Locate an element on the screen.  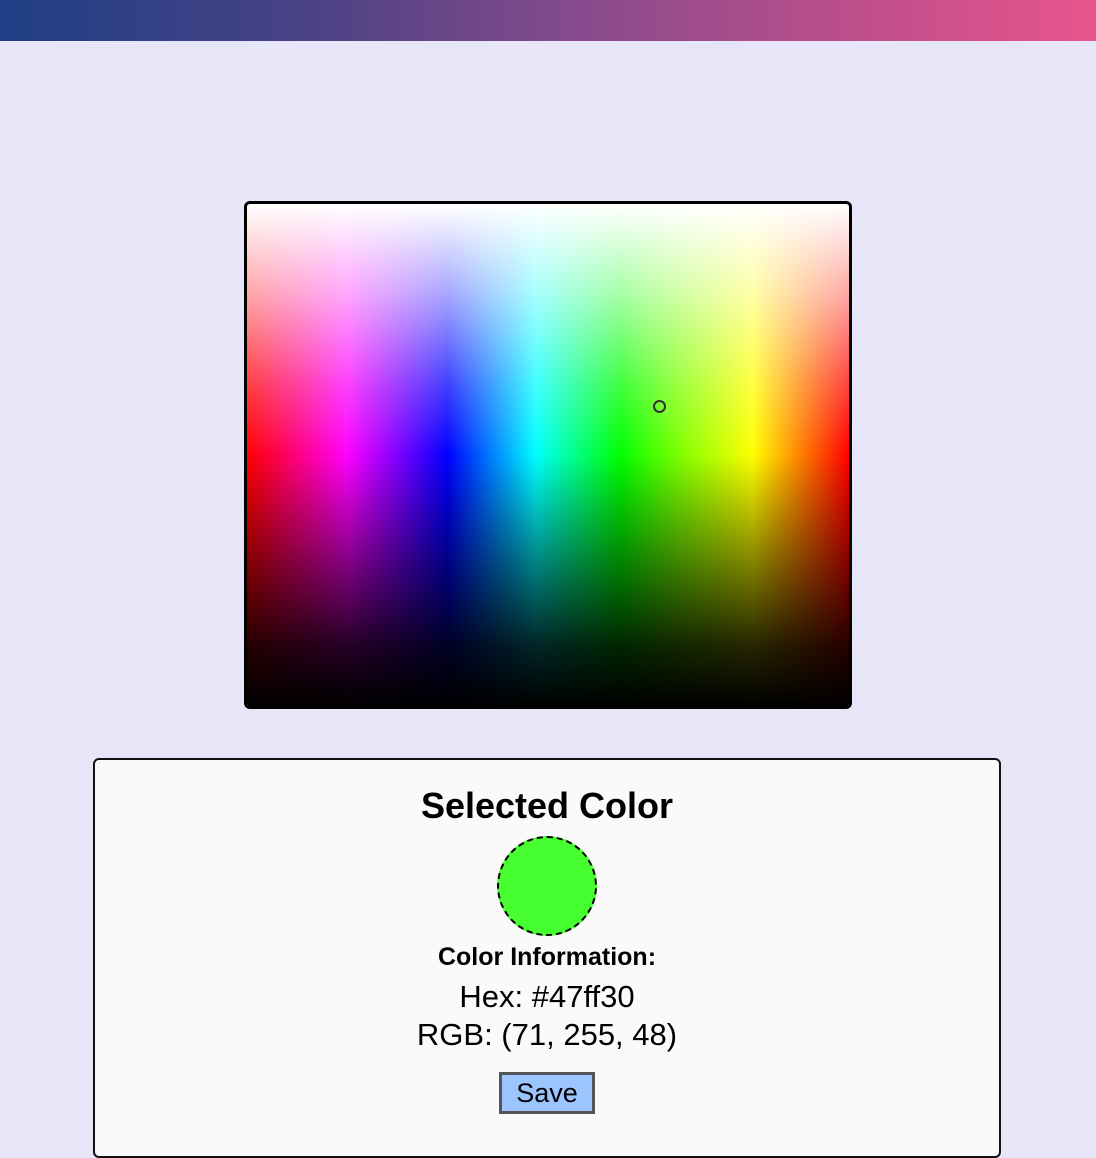
color-info-title: Color Information: is located at coordinates (547, 957).